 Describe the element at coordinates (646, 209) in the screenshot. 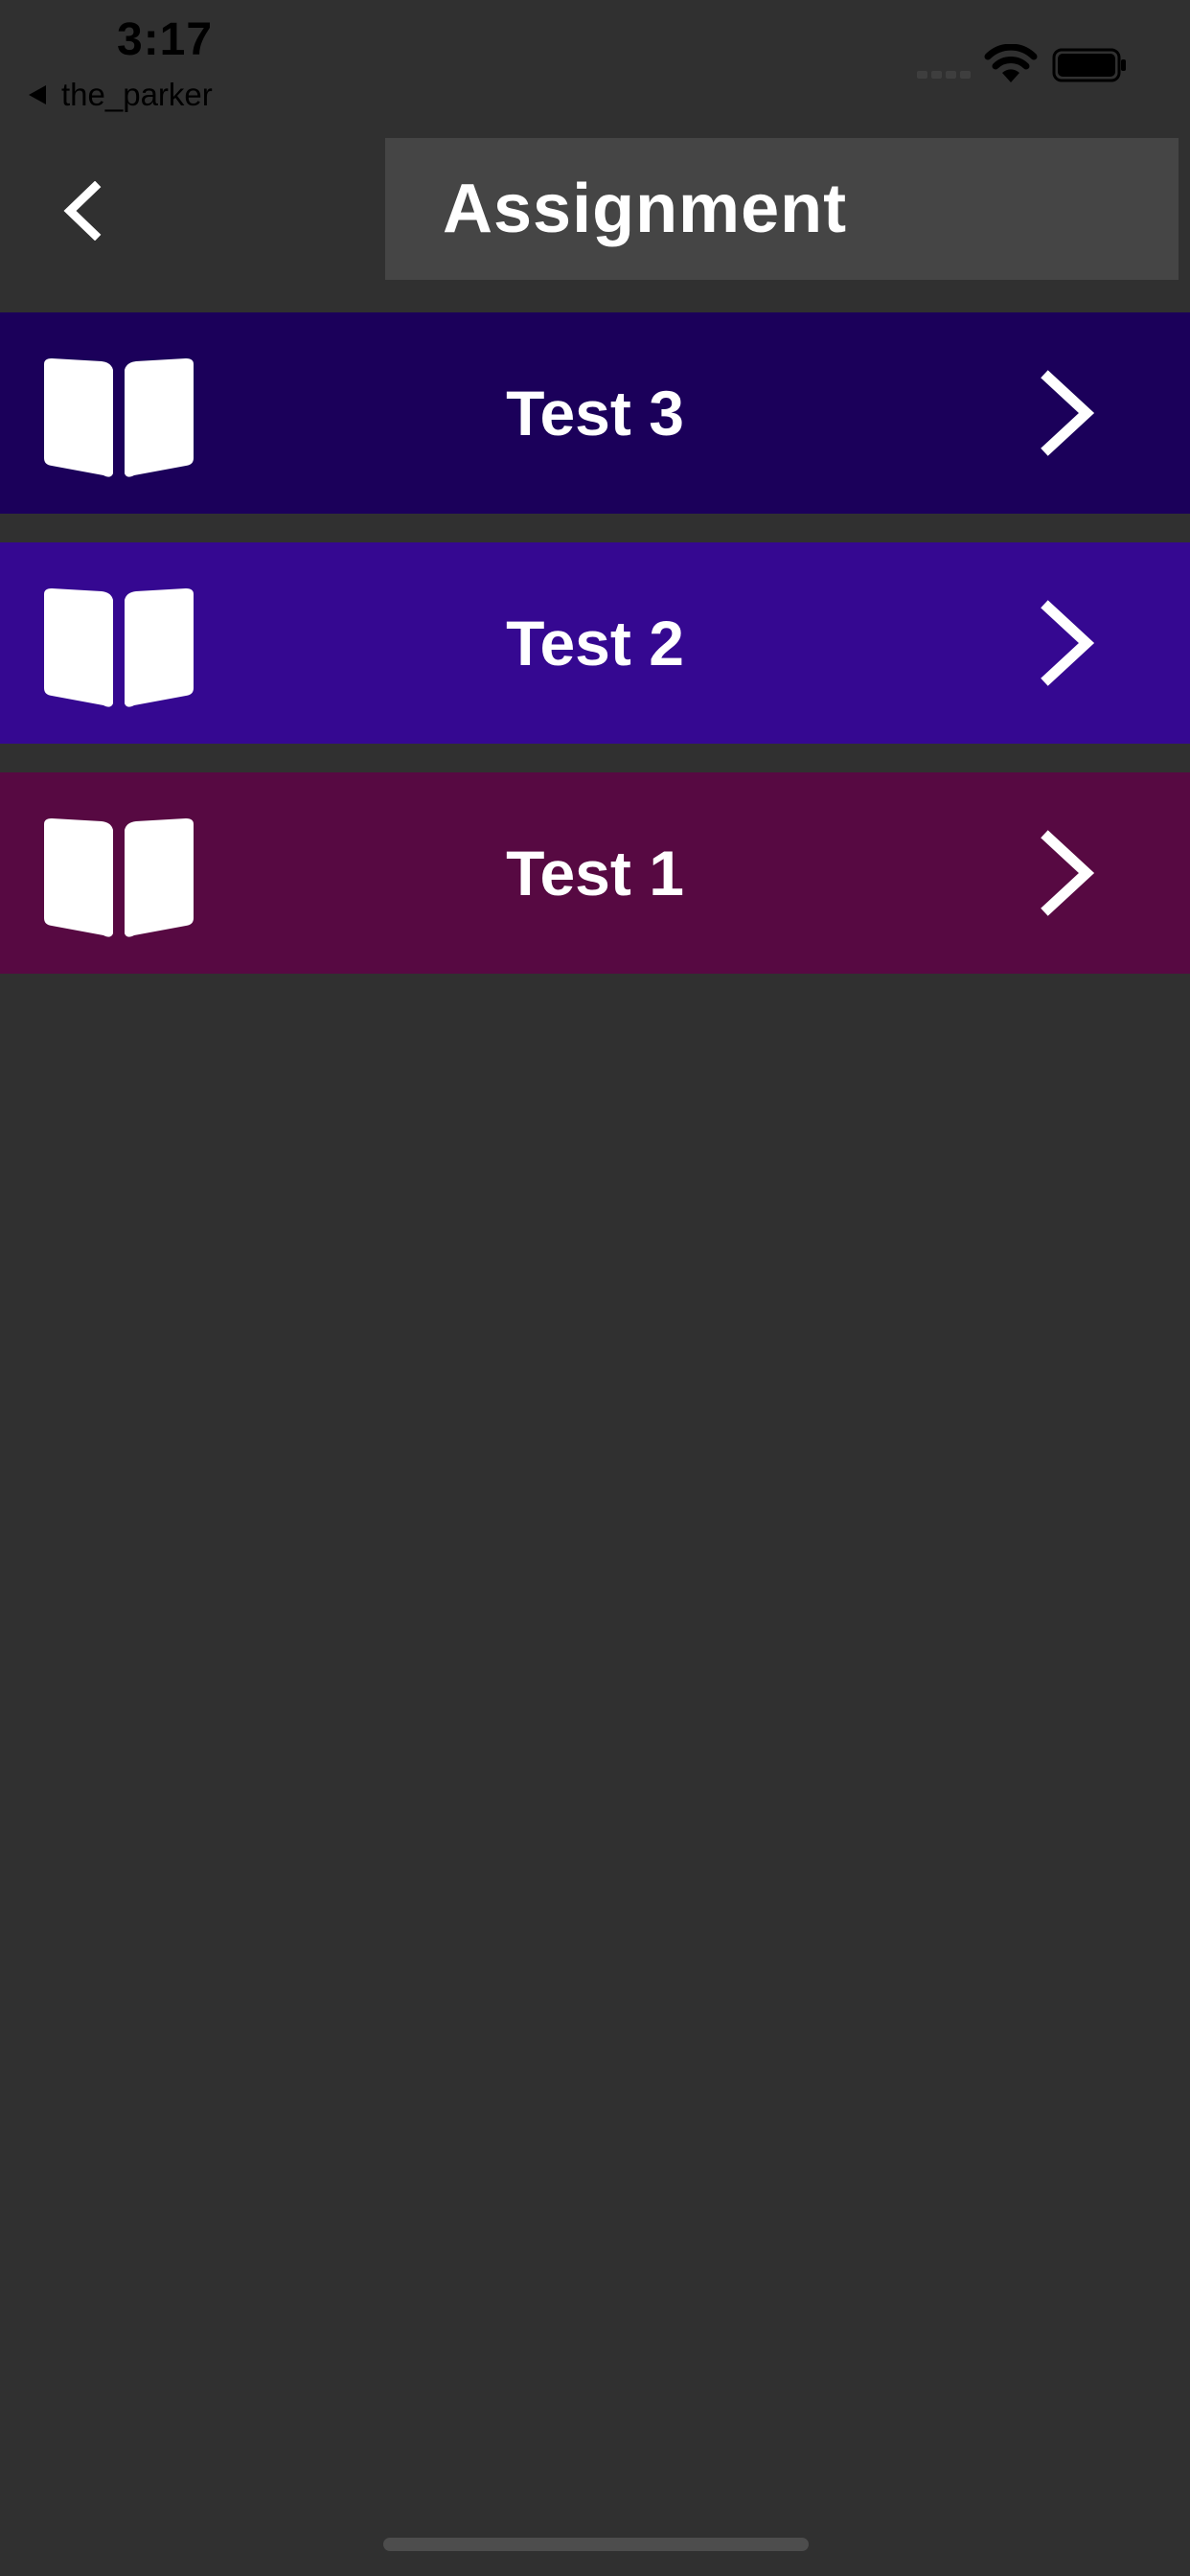

I see `page-title: Assignment` at that location.